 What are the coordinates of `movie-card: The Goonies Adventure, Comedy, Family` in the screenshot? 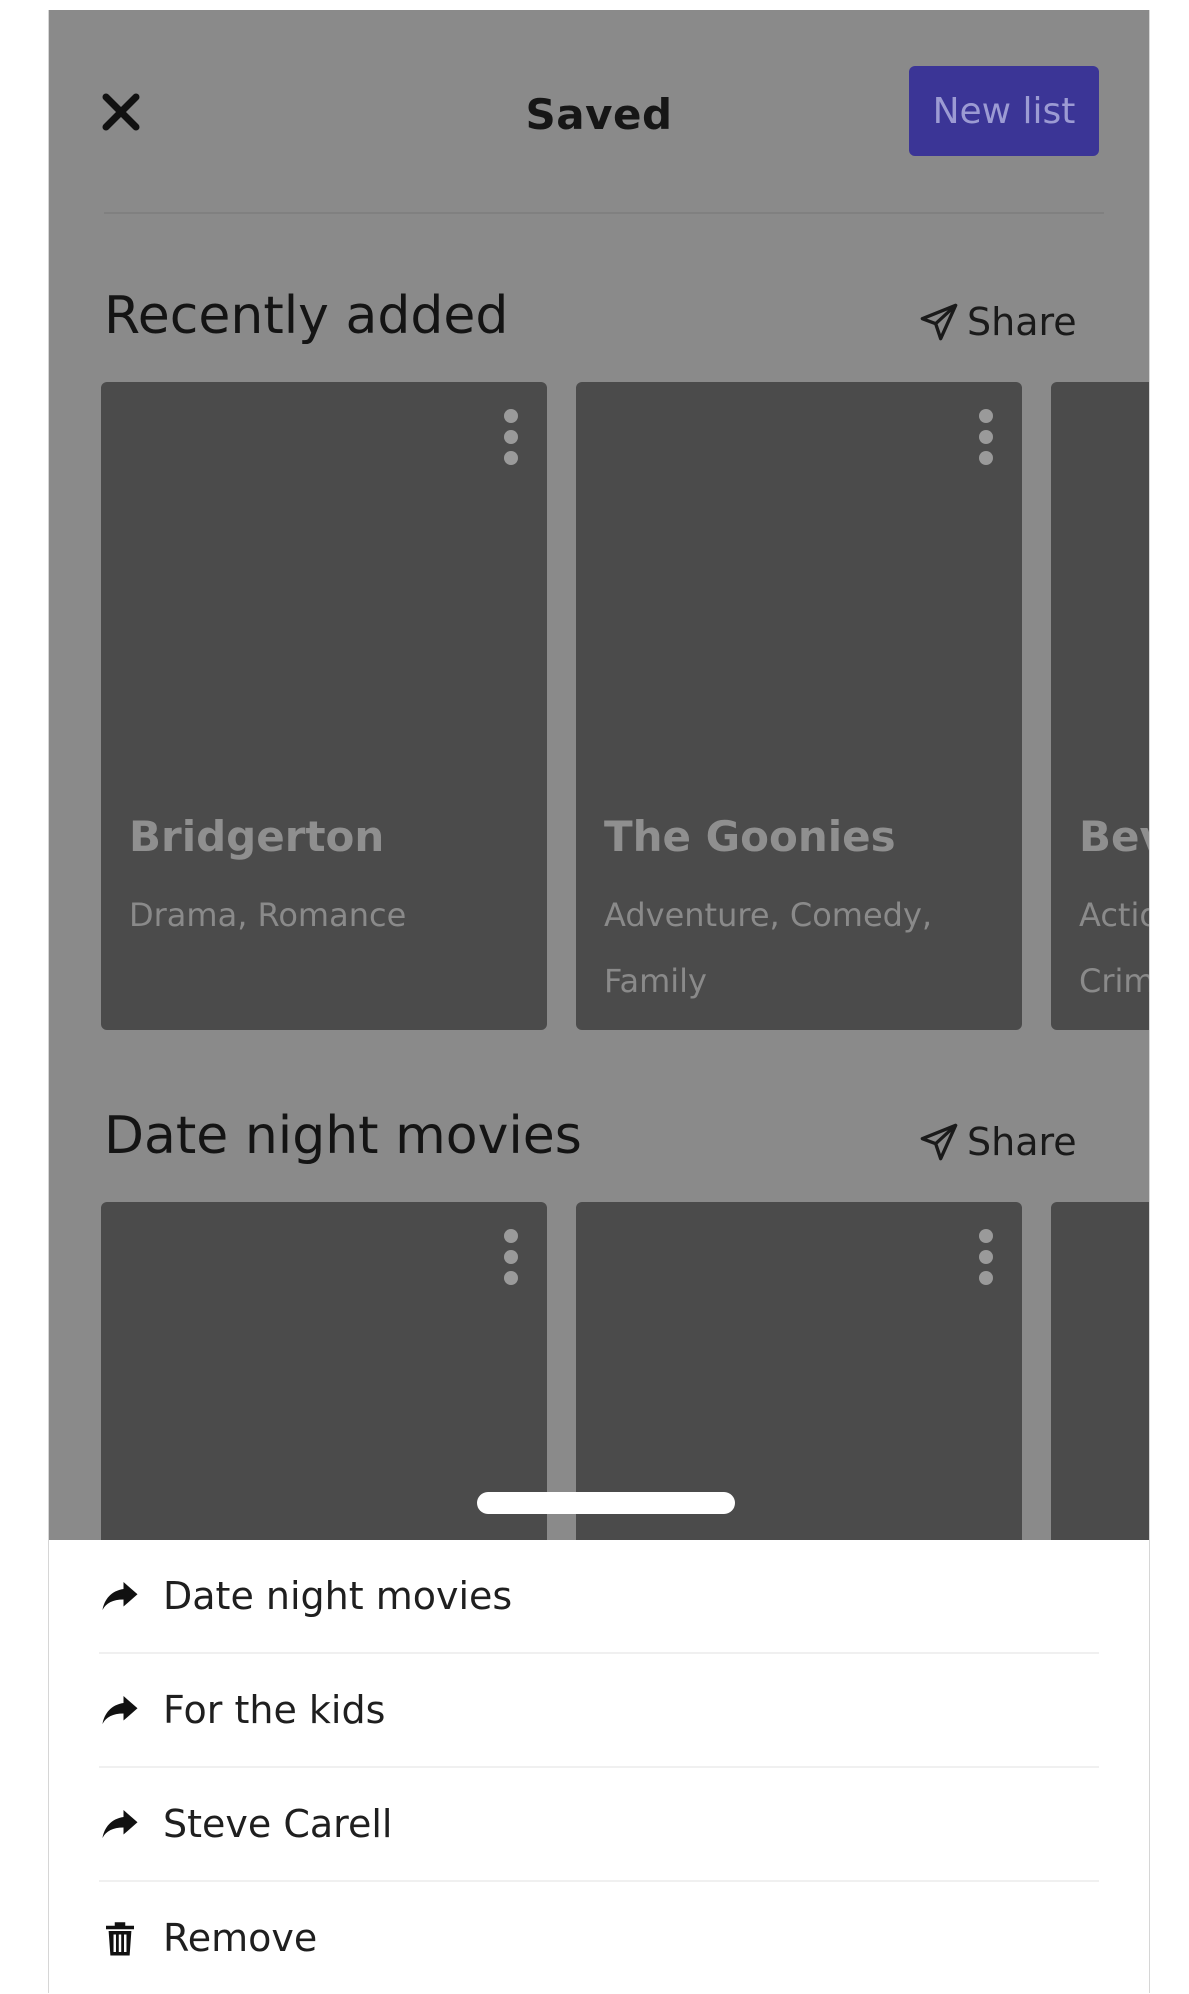 It's located at (799, 706).